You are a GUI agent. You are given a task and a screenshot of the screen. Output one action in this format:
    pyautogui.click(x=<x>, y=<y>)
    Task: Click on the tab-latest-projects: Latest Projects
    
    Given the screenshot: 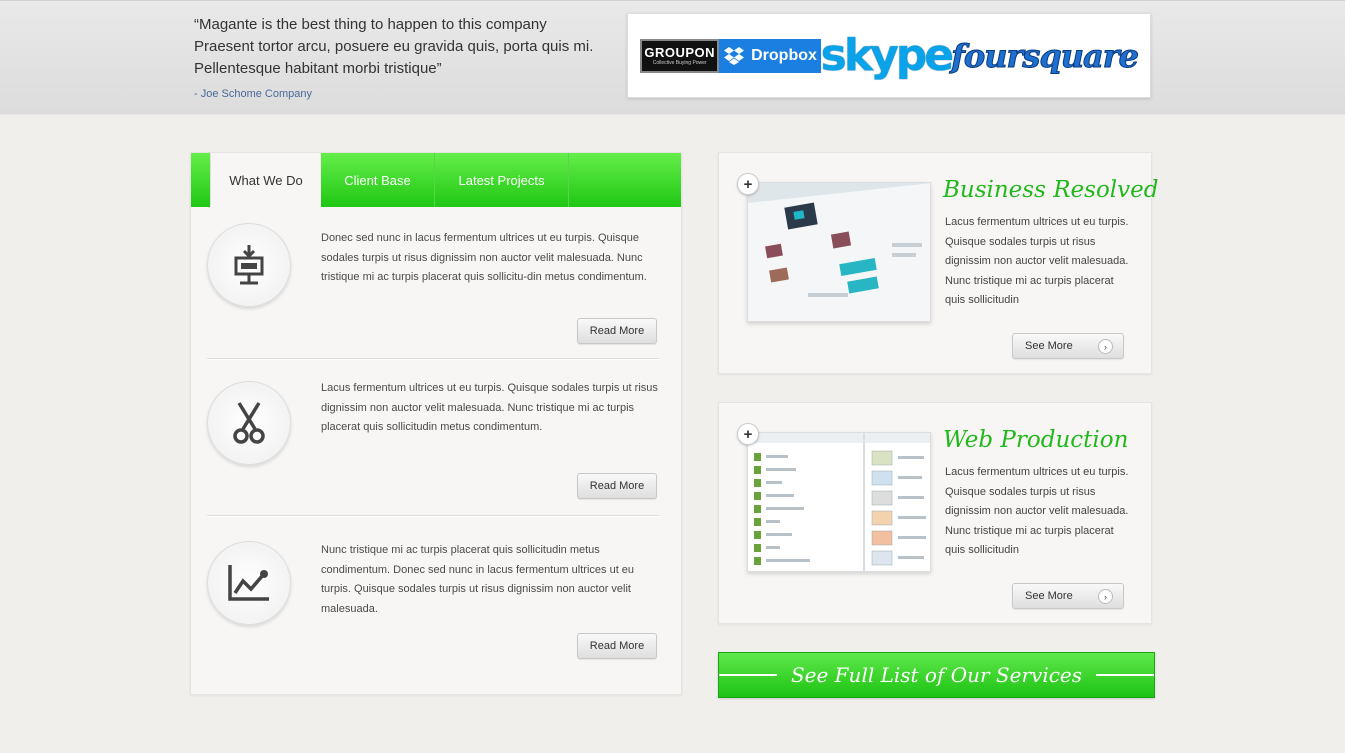 What is the action you would take?
    pyautogui.click(x=502, y=180)
    